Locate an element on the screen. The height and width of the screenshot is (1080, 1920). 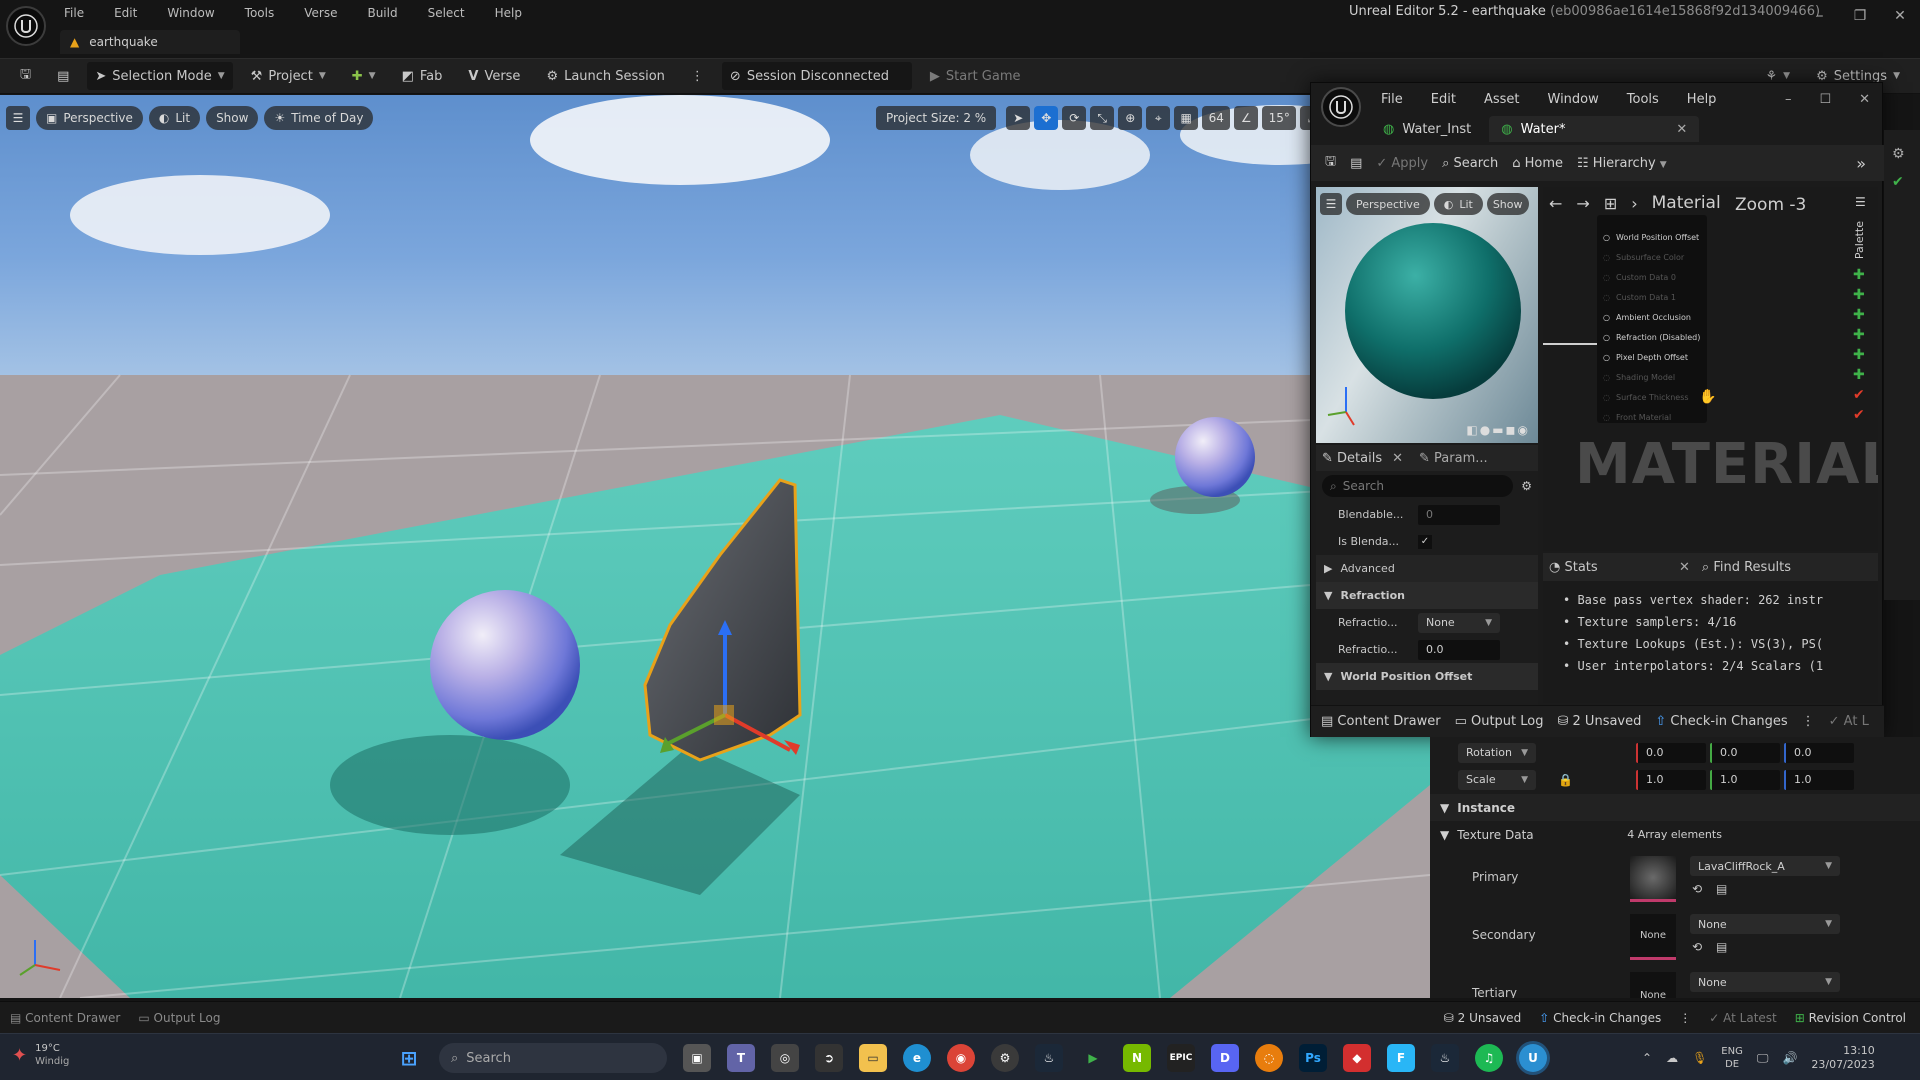
expand-toolbar-icon: » is located at coordinates (1861, 163).